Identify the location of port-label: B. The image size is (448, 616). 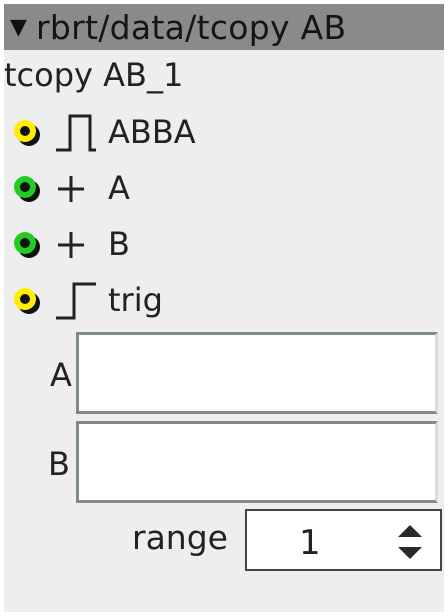
(119, 244).